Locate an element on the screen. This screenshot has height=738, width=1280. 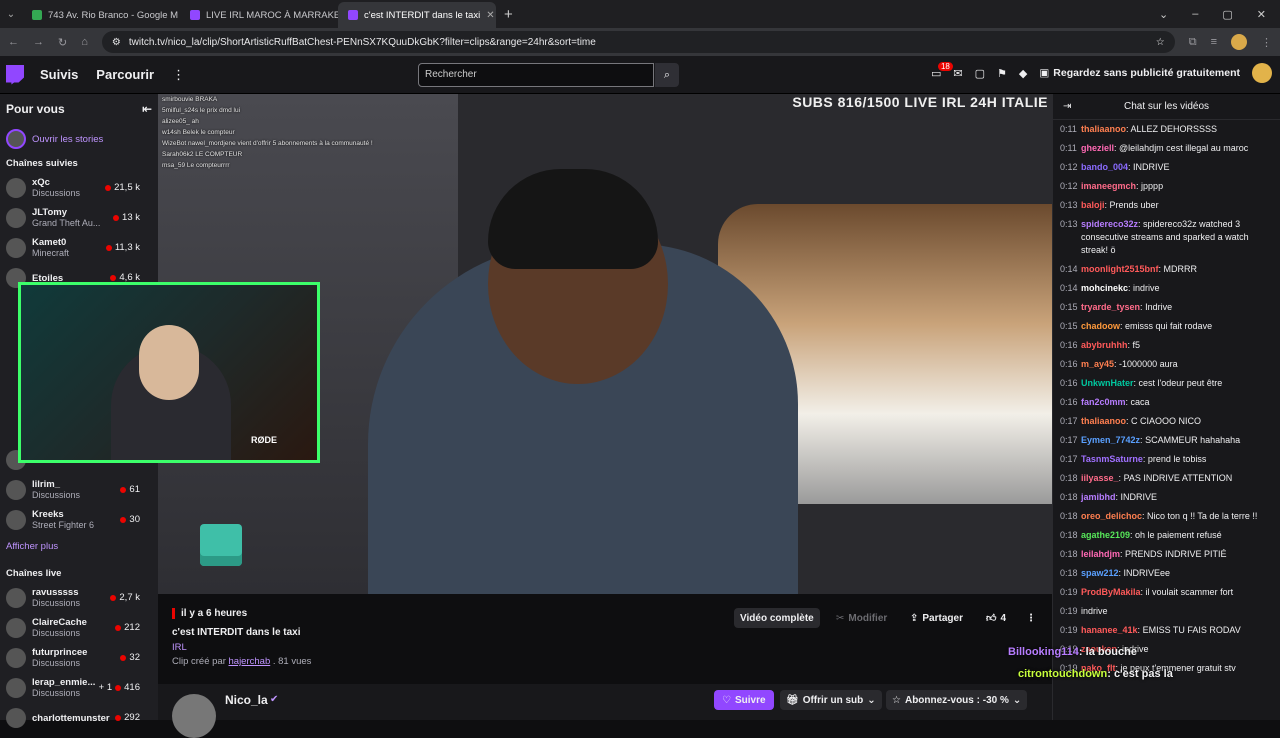
show-more-link: Afficher plus is located at coordinates (79, 546).